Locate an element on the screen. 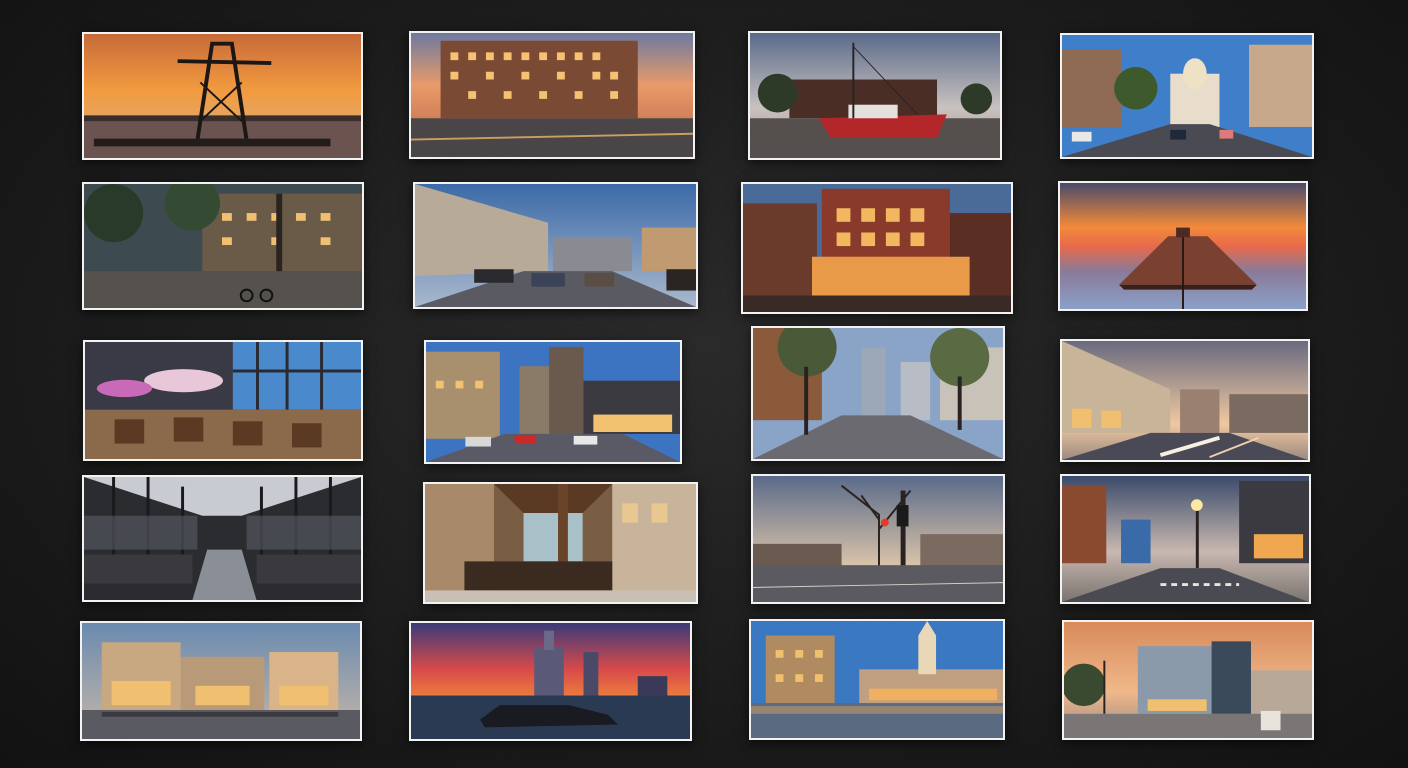 This screenshot has width=1408, height=768. photo-domed-avenue-traffic is located at coordinates (1187, 96).